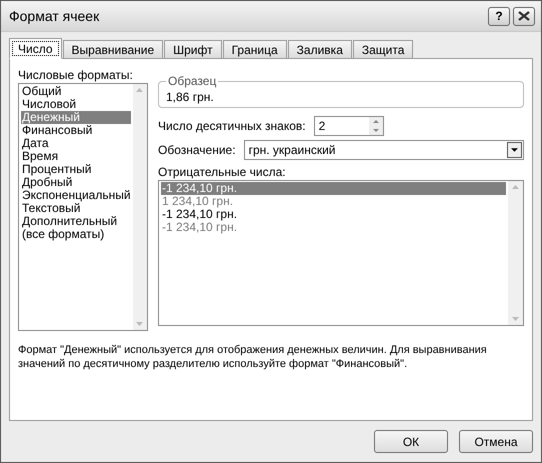  I want to click on list-item: Числовой, so click(76, 104).